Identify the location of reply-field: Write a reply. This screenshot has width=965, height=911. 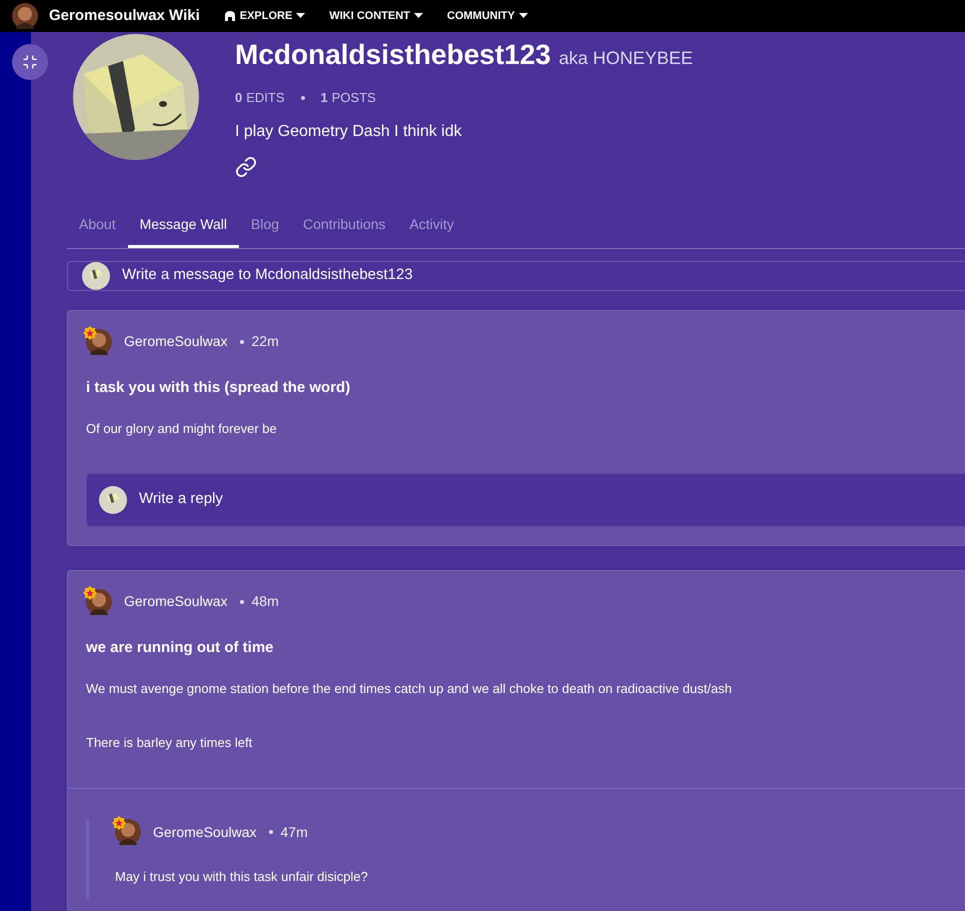
(525, 499).